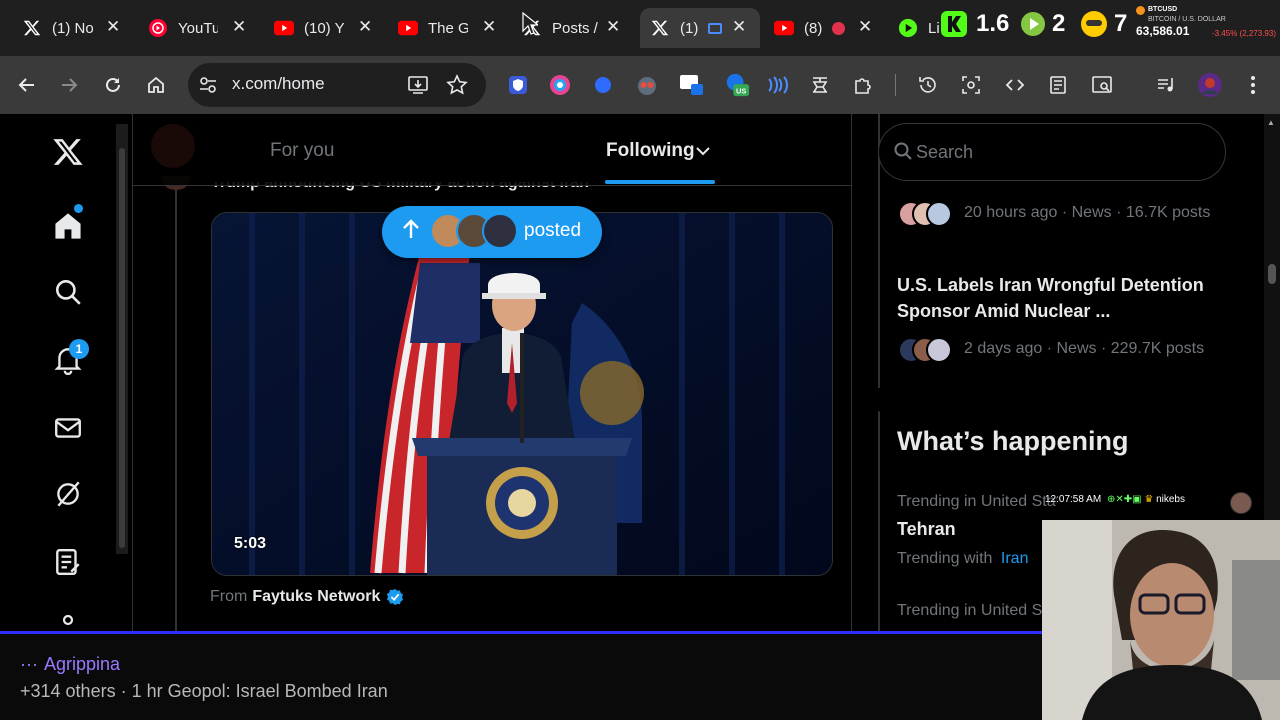 The image size is (1280, 720). I want to click on screenshot-icon, so click(971, 85).